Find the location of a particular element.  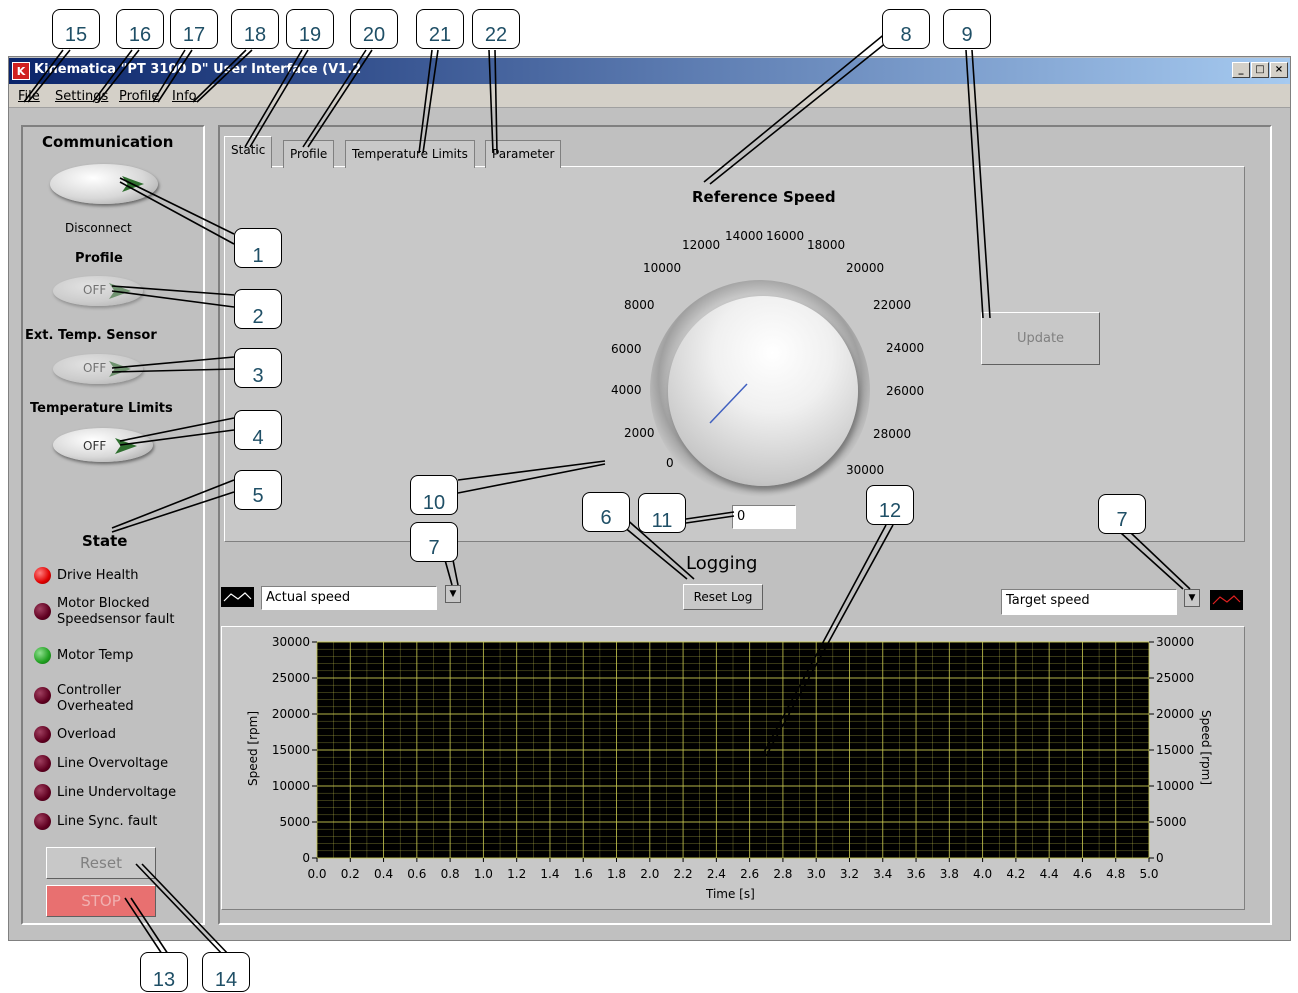

x-tick-label: 4.6 is located at coordinates (1082, 874).